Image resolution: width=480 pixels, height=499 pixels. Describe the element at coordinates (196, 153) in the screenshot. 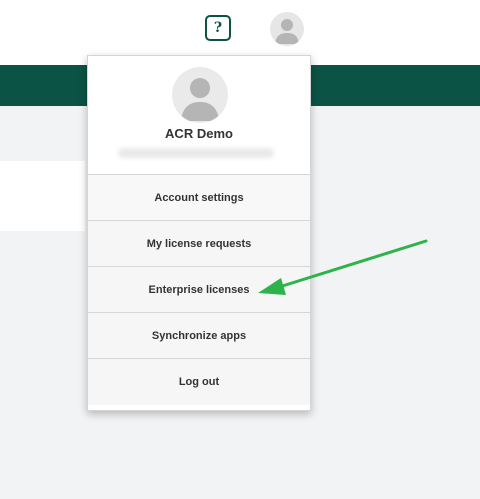

I see `profile-email-redacted` at that location.